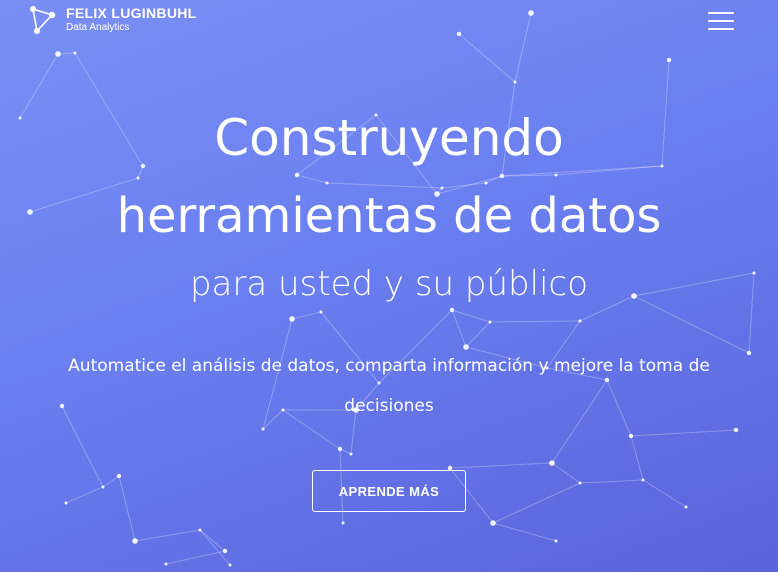 This screenshot has height=572, width=778. What do you see at coordinates (389, 491) in the screenshot?
I see `learn-more-button: APRENDE MÁS` at bounding box center [389, 491].